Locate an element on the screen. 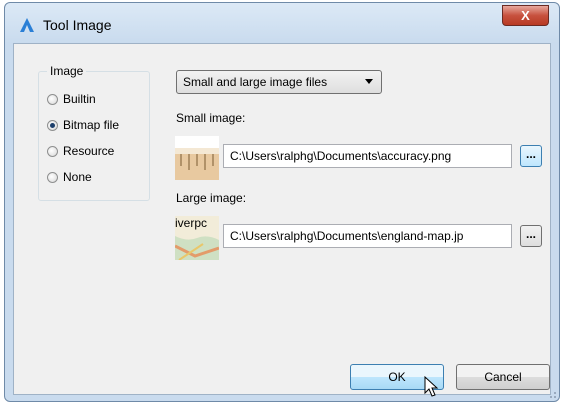 The image size is (566, 407). cancel-button: Cancel is located at coordinates (503, 377).